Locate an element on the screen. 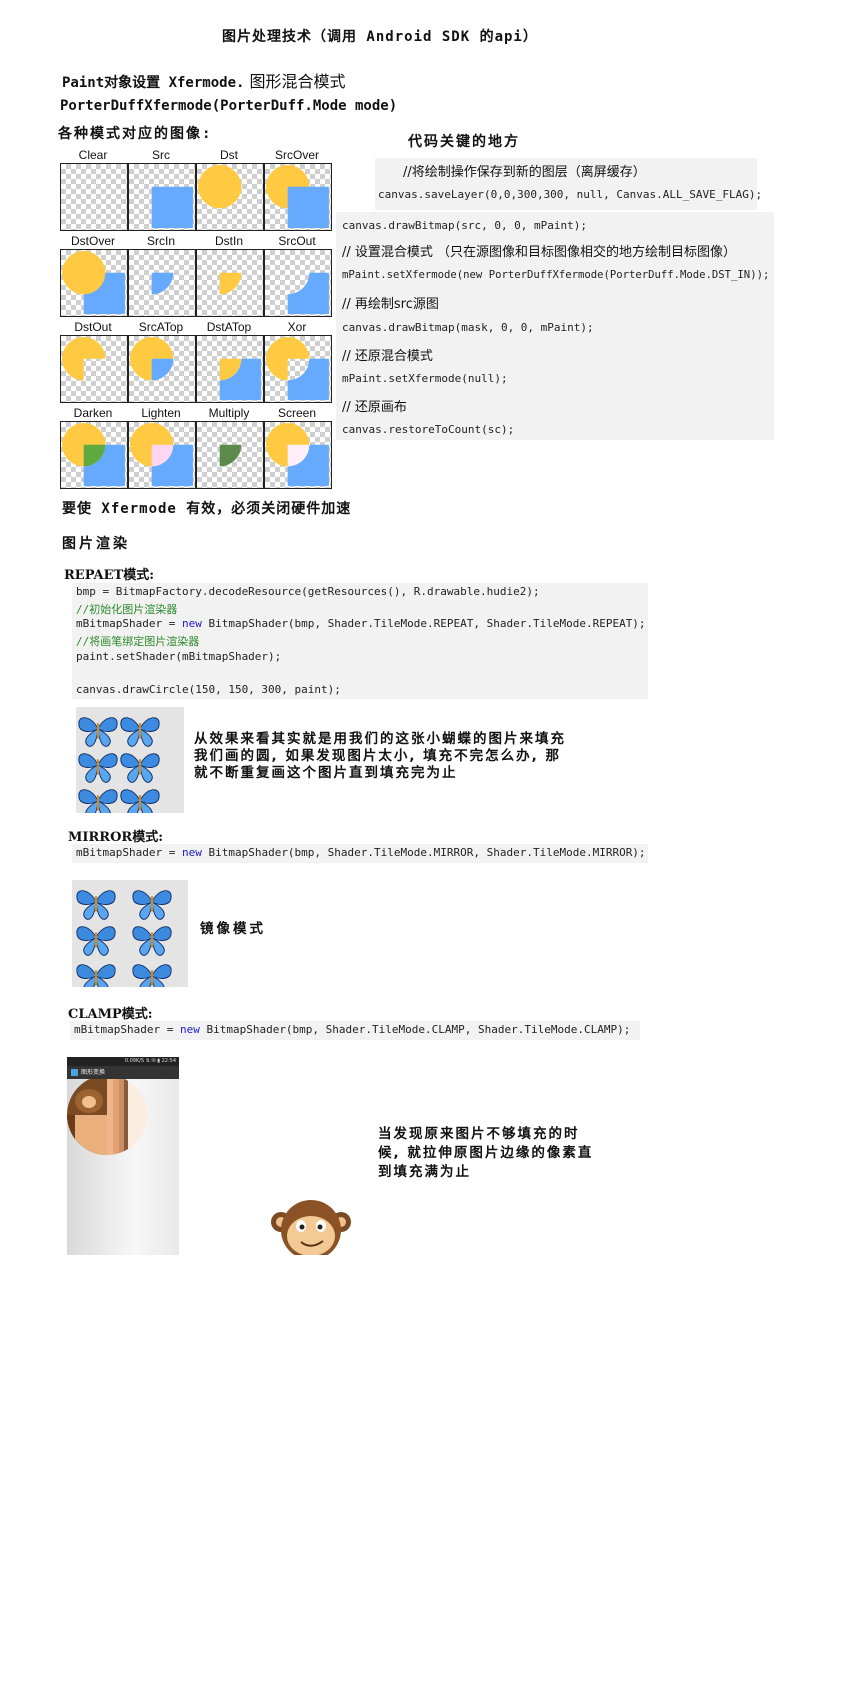  code-line-restore: canvas.restoreToCount(sc); is located at coordinates (428, 429).